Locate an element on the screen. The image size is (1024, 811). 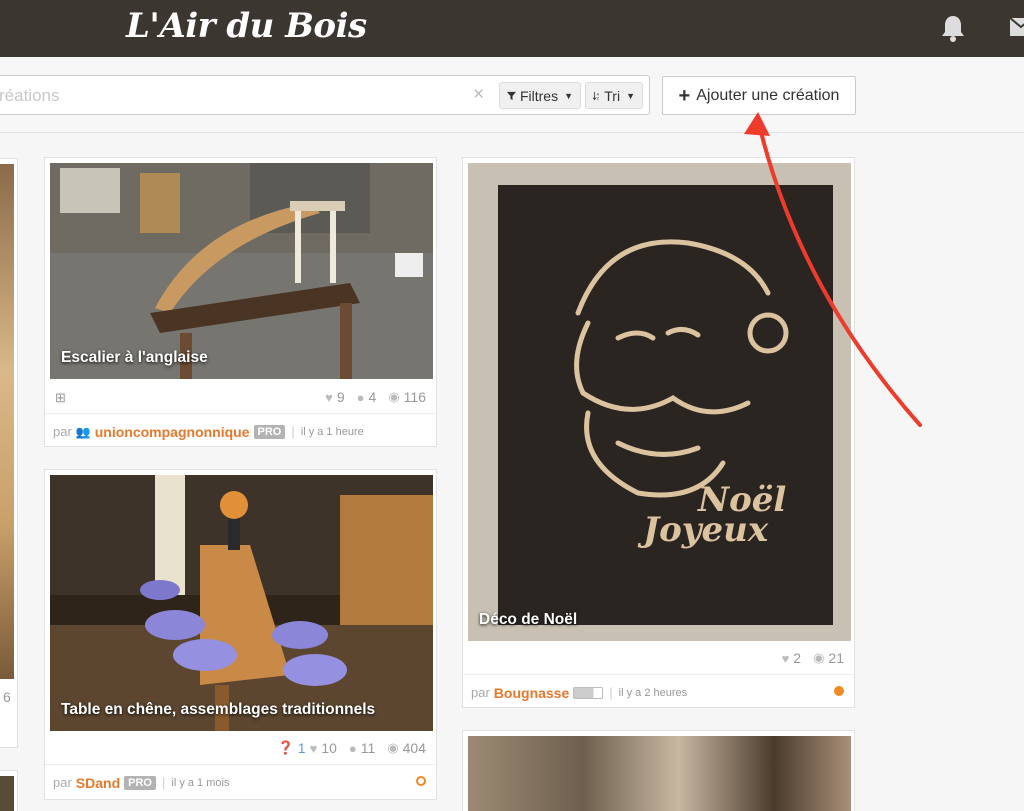
comments-count: 11 is located at coordinates (368, 748).